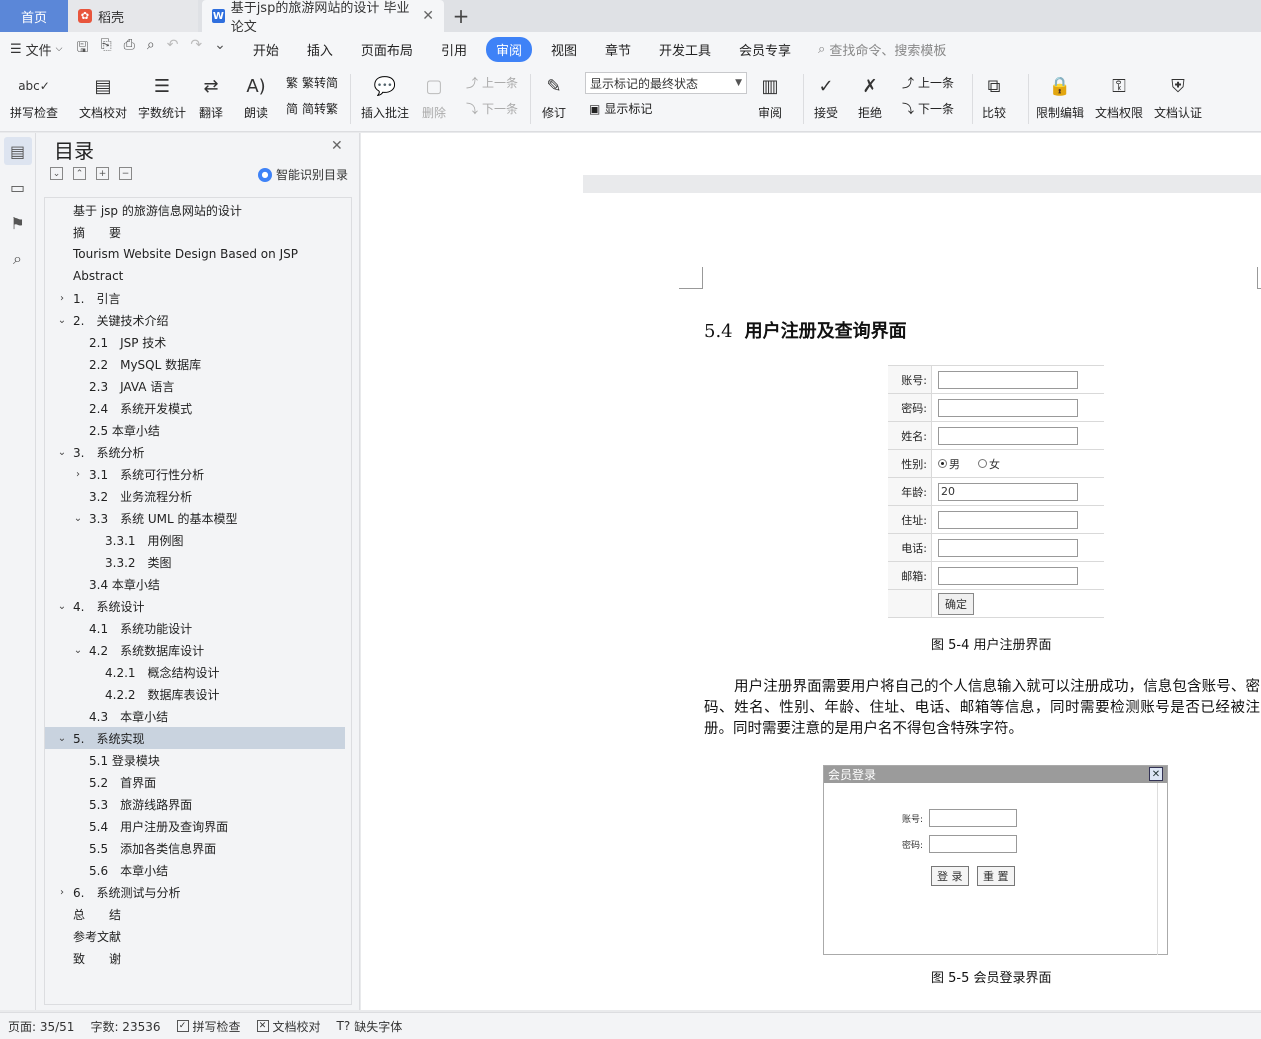 The image size is (1261, 1039). What do you see at coordinates (195, 826) in the screenshot?
I see `toc-item: 5.4 用户注册及查询界面` at bounding box center [195, 826].